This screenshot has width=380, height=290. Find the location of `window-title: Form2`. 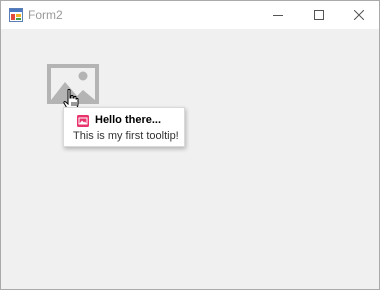

window-title: Form2 is located at coordinates (45, 15).